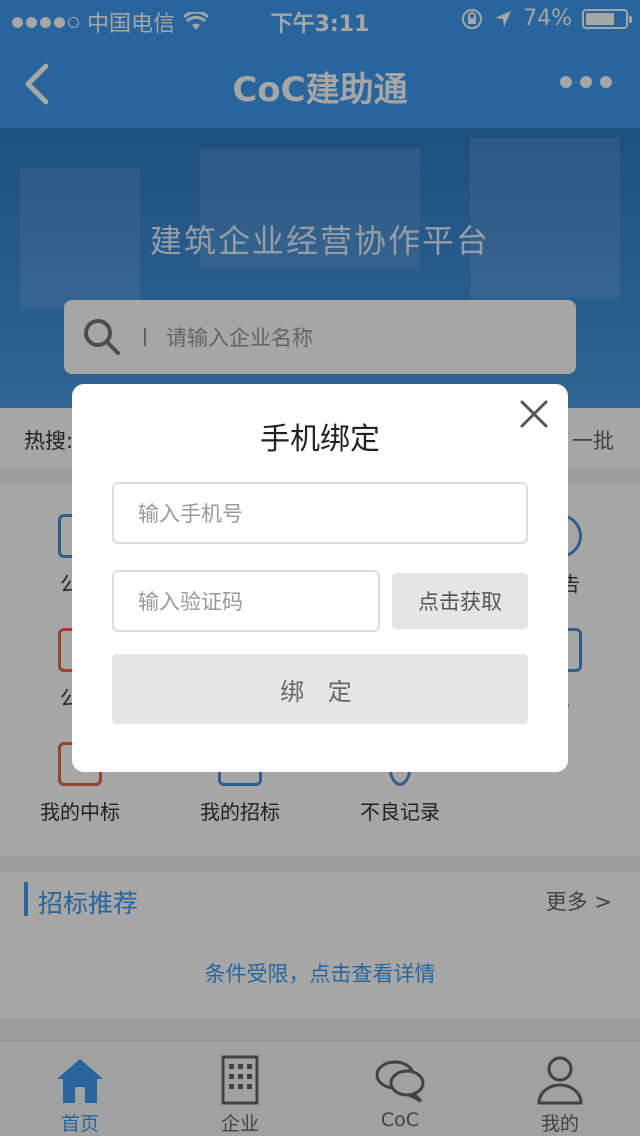 Image resolution: width=640 pixels, height=1136 pixels. Describe the element at coordinates (320, 689) in the screenshot. I see `bind-button: 绑 定` at that location.